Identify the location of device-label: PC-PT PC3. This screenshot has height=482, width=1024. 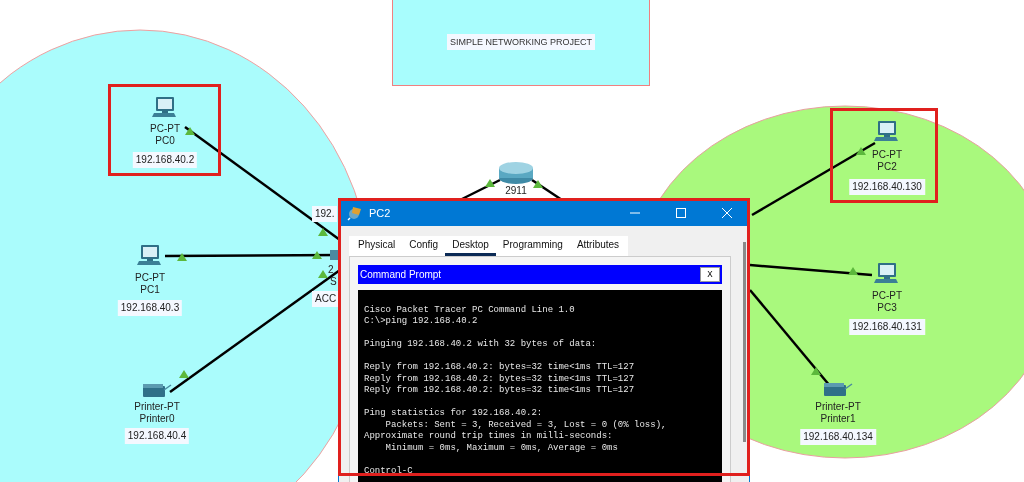
(887, 302).